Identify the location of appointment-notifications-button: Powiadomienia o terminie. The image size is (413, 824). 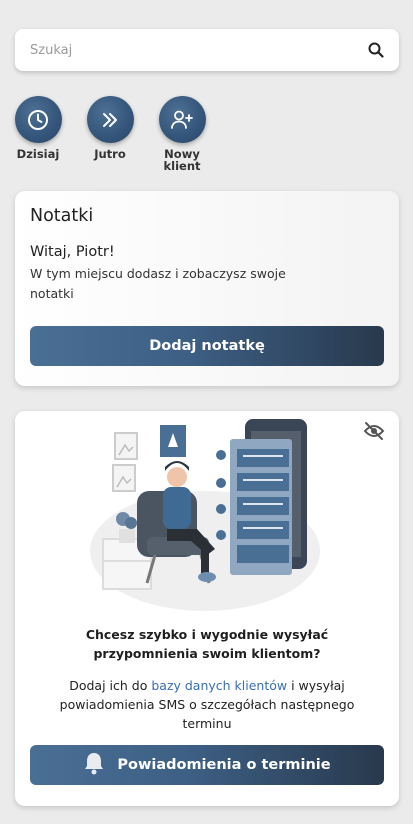
(207, 765).